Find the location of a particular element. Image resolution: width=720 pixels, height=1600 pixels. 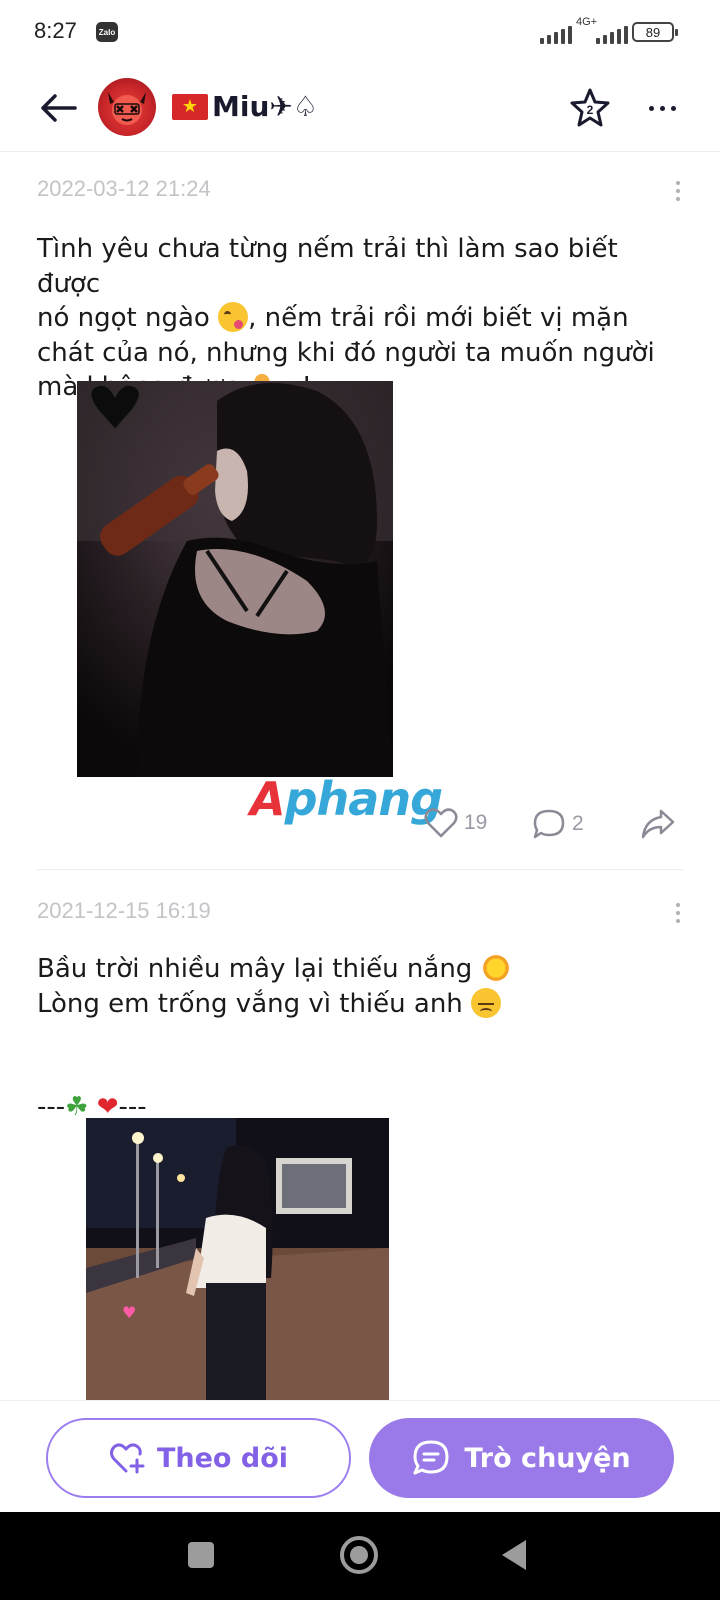

follow-button: Theo dõi is located at coordinates (198, 1458).